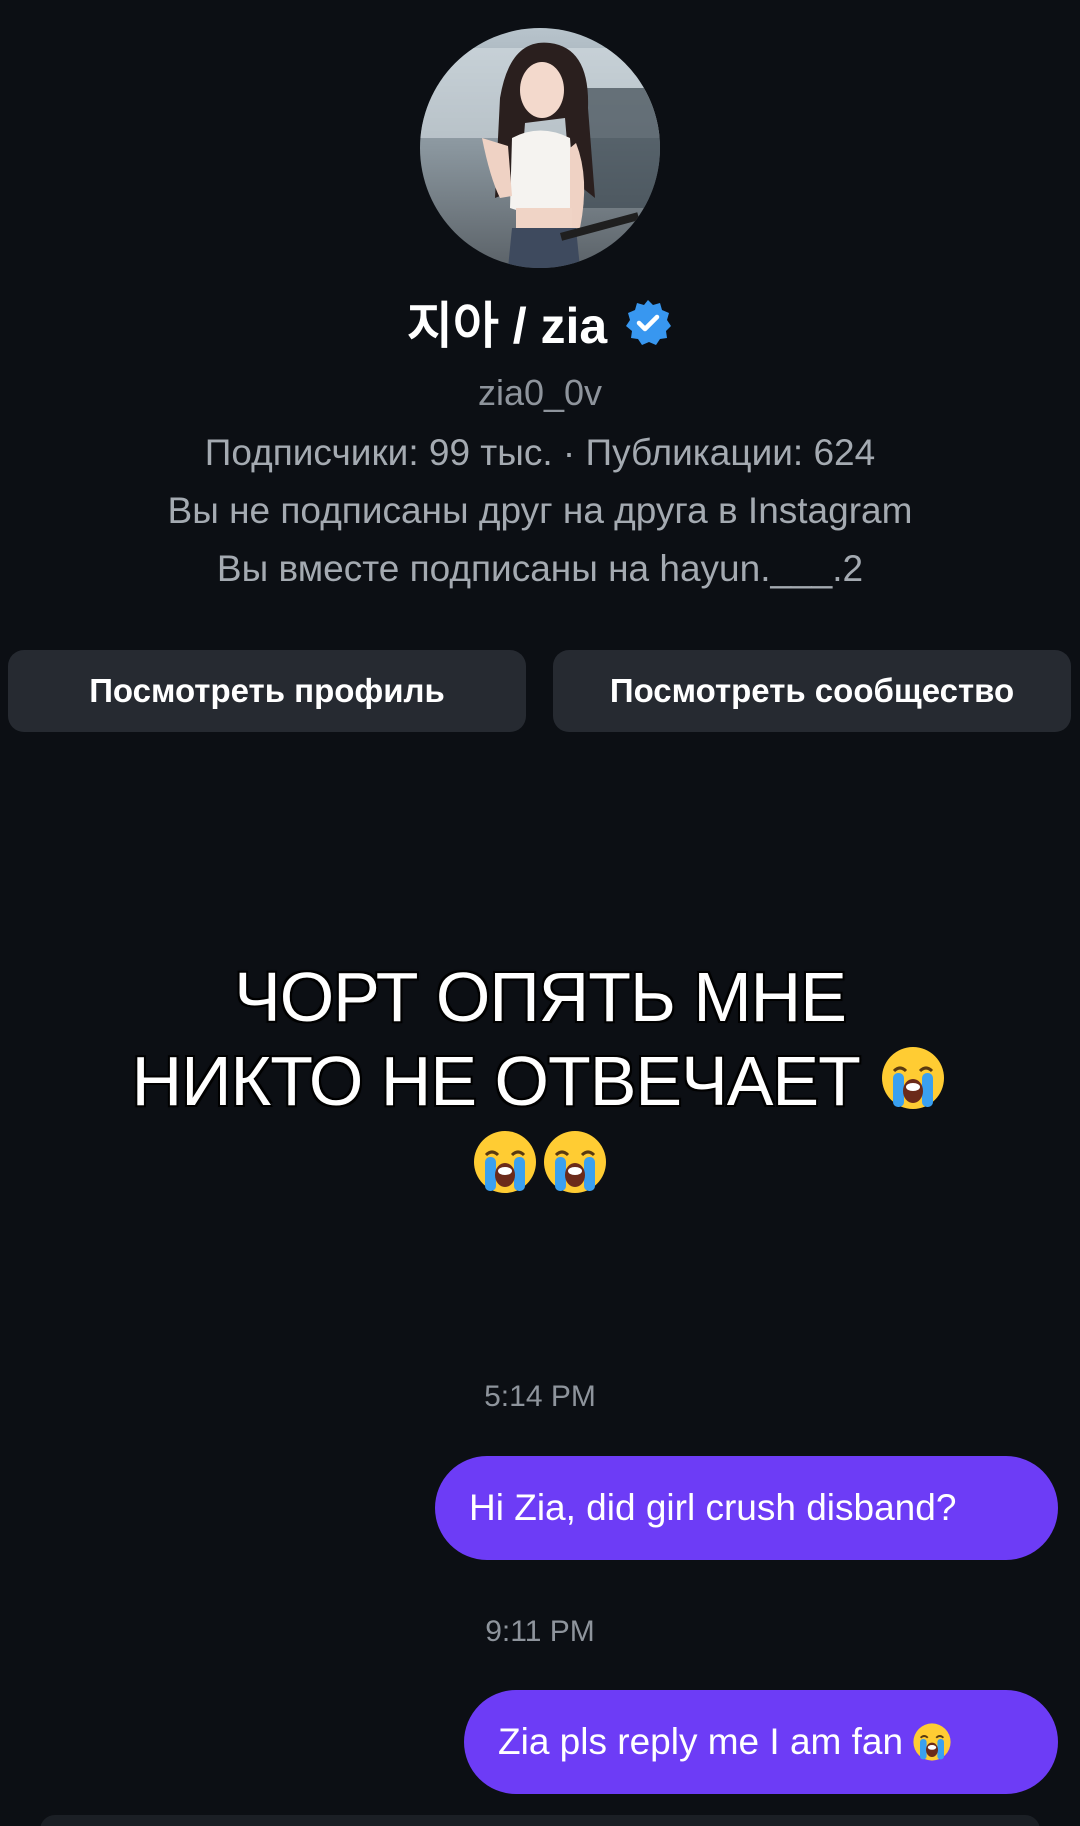  I want to click on profile-display-name: 지아 / zia, so click(507, 325).